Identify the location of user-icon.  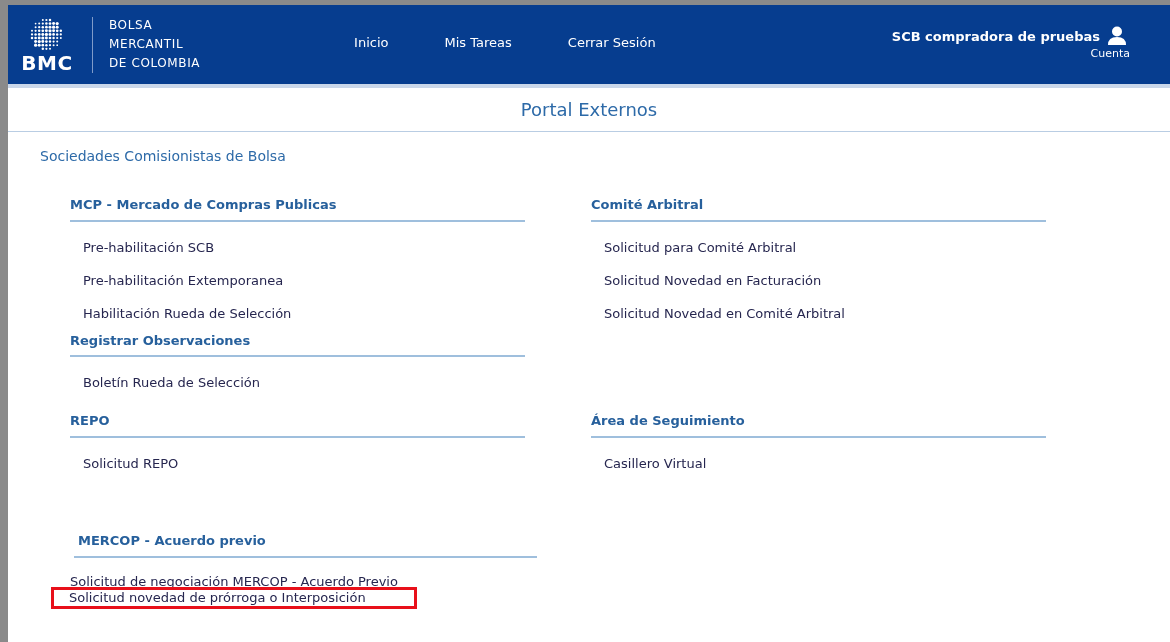
(1117, 36).